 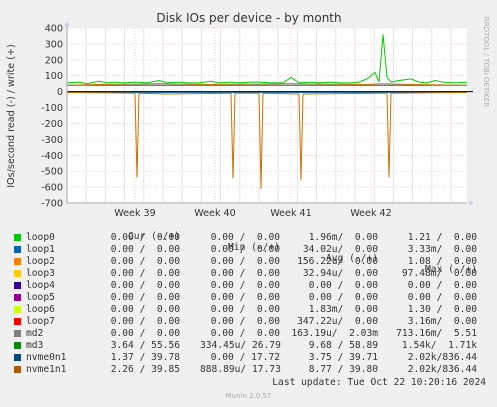 I want to click on y-axis-label: IOs/second read (-) / write (+), so click(x=11, y=116).